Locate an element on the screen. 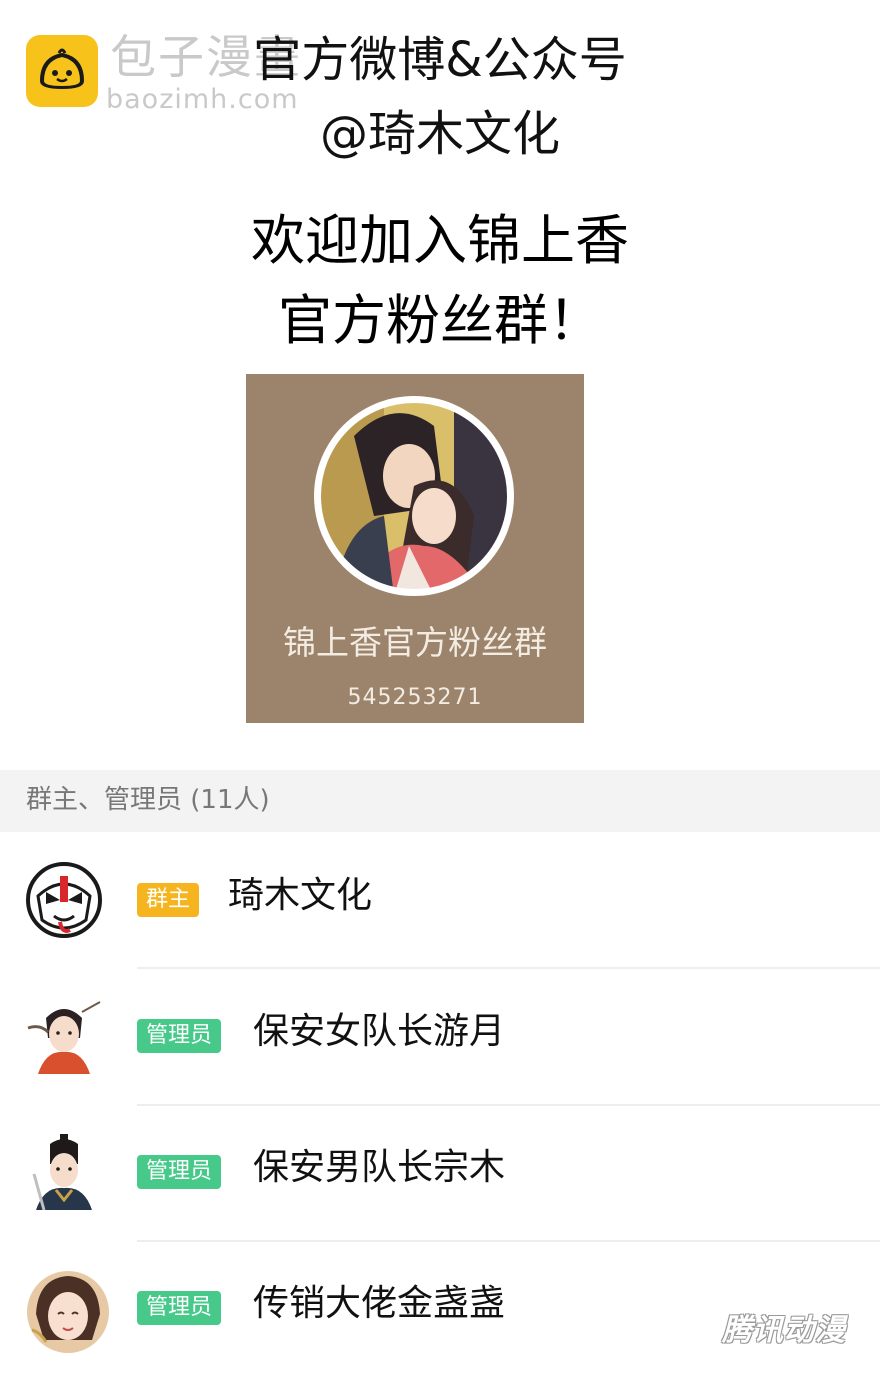 This screenshot has height=1376, width=880. opera-mask-avatar-icon is located at coordinates (64, 900).